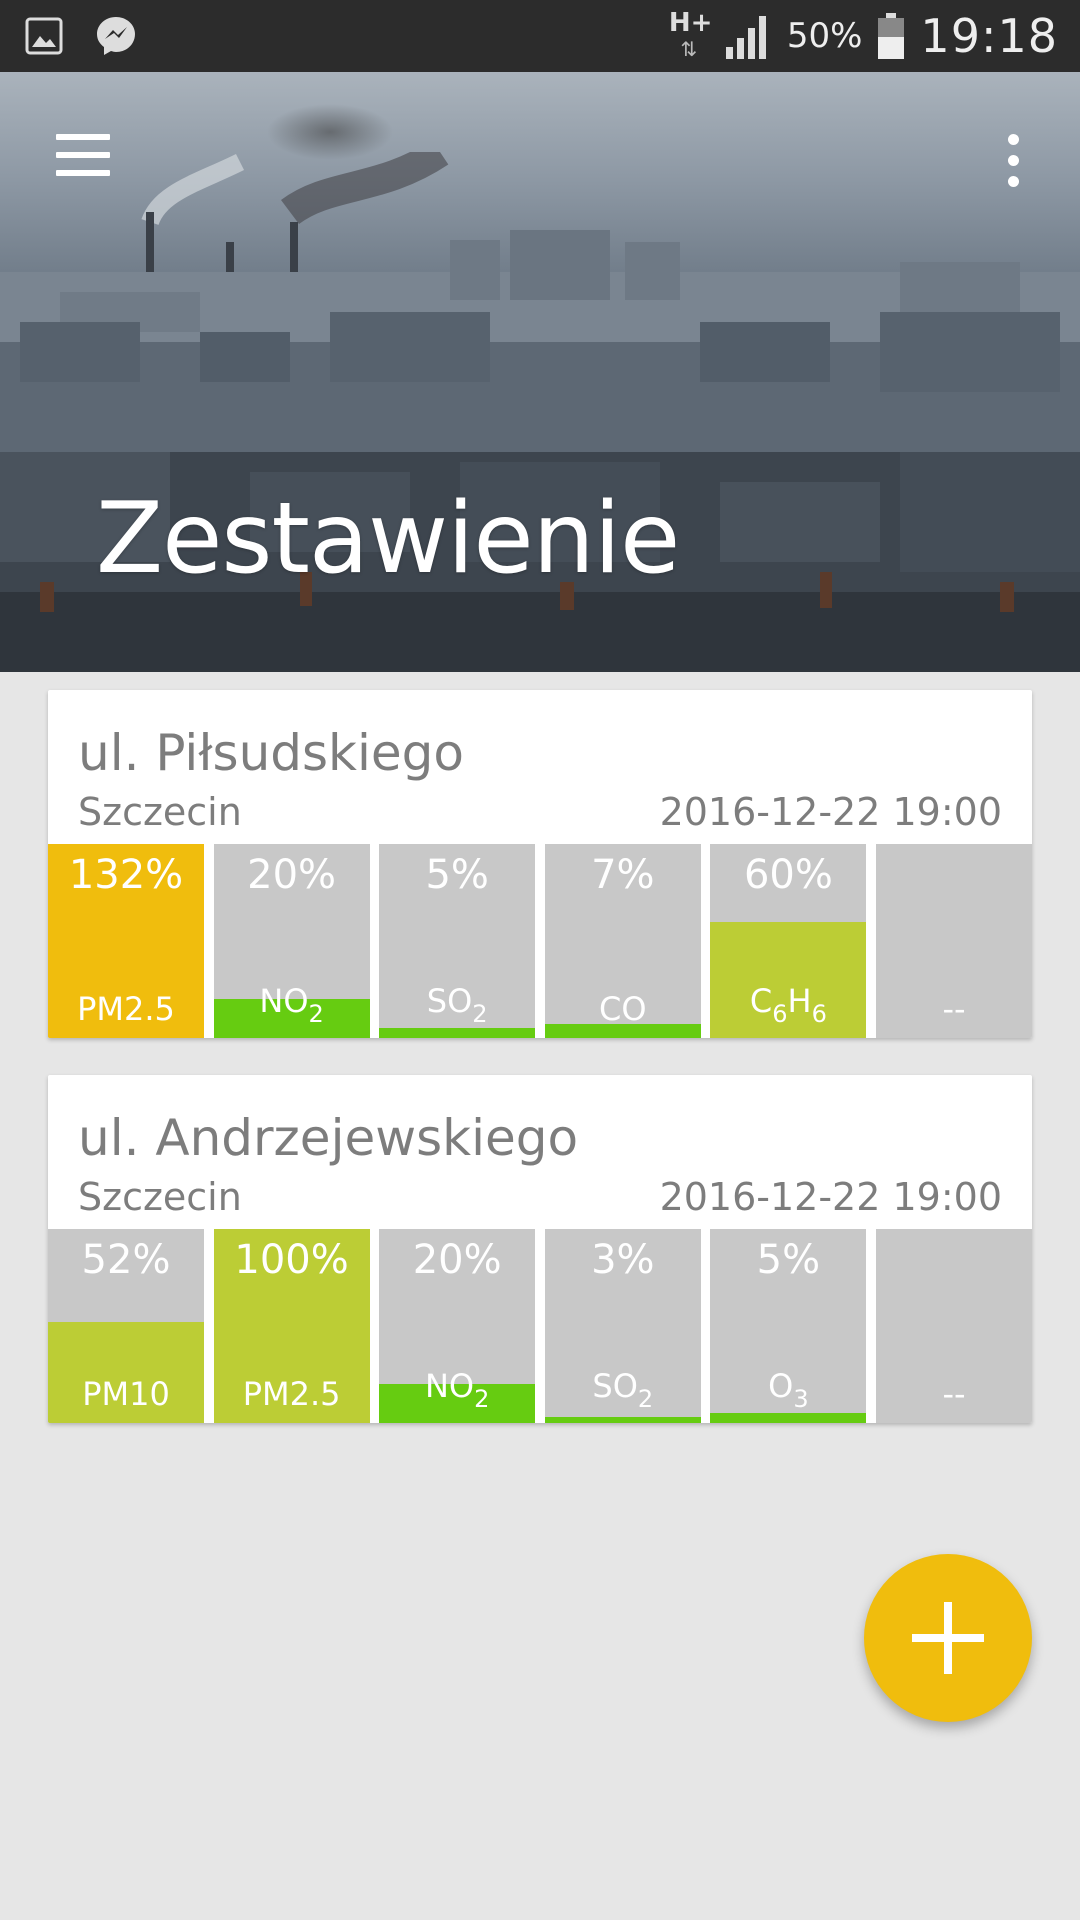 The height and width of the screenshot is (1920, 1080). Describe the element at coordinates (126, 1260) in the screenshot. I see `pollutant-percent: 52%` at that location.